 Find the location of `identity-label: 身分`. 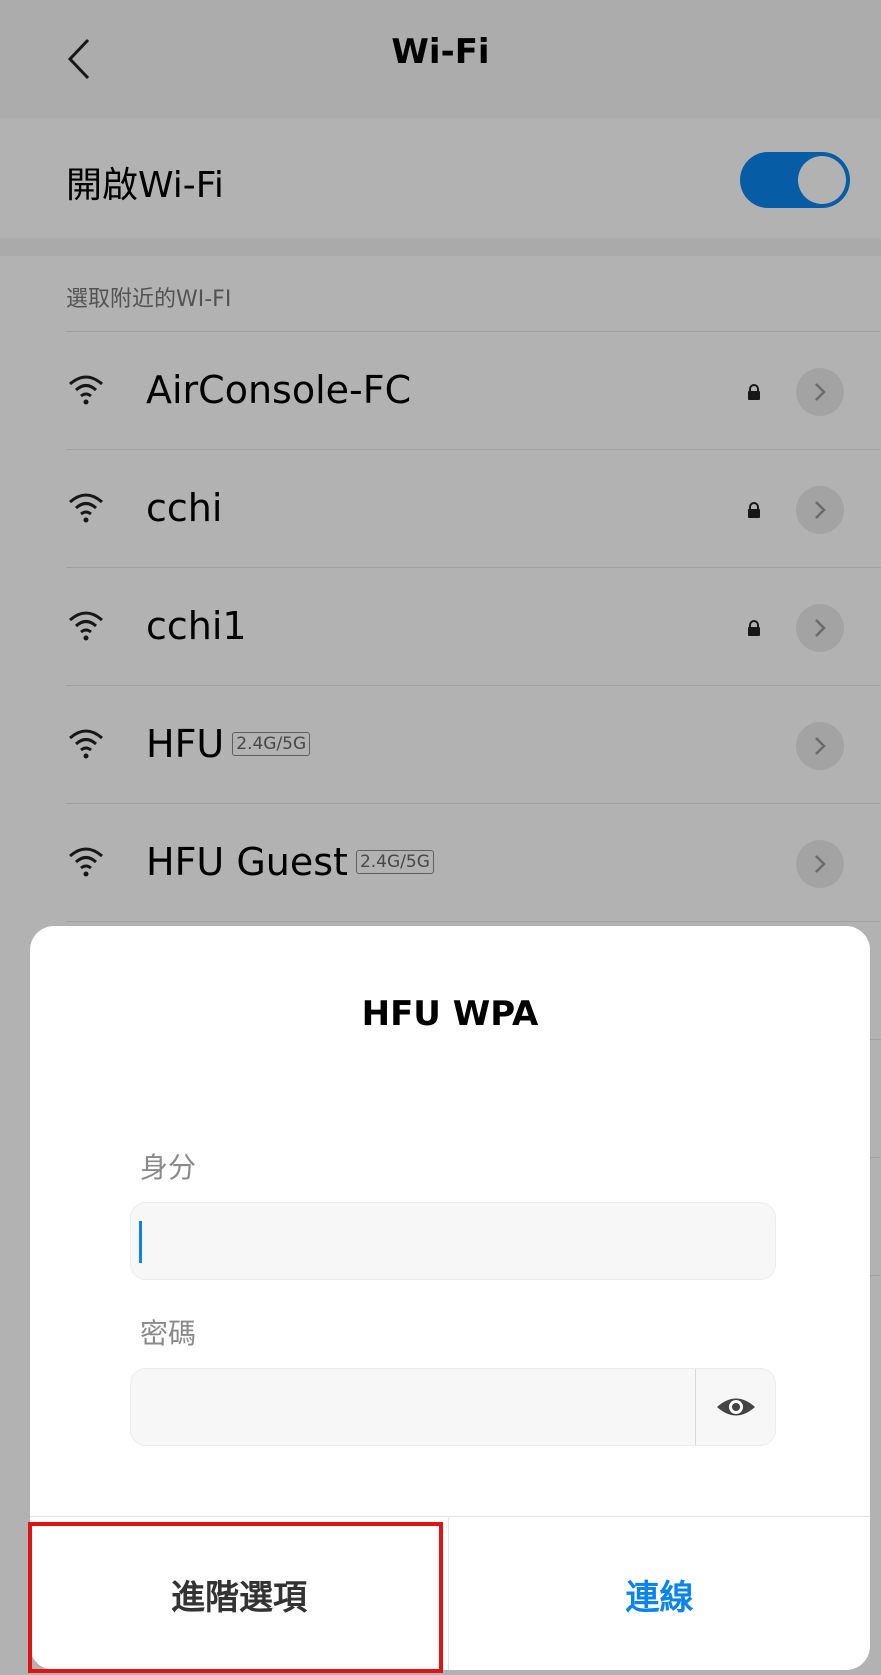

identity-label: 身分 is located at coordinates (168, 1167).